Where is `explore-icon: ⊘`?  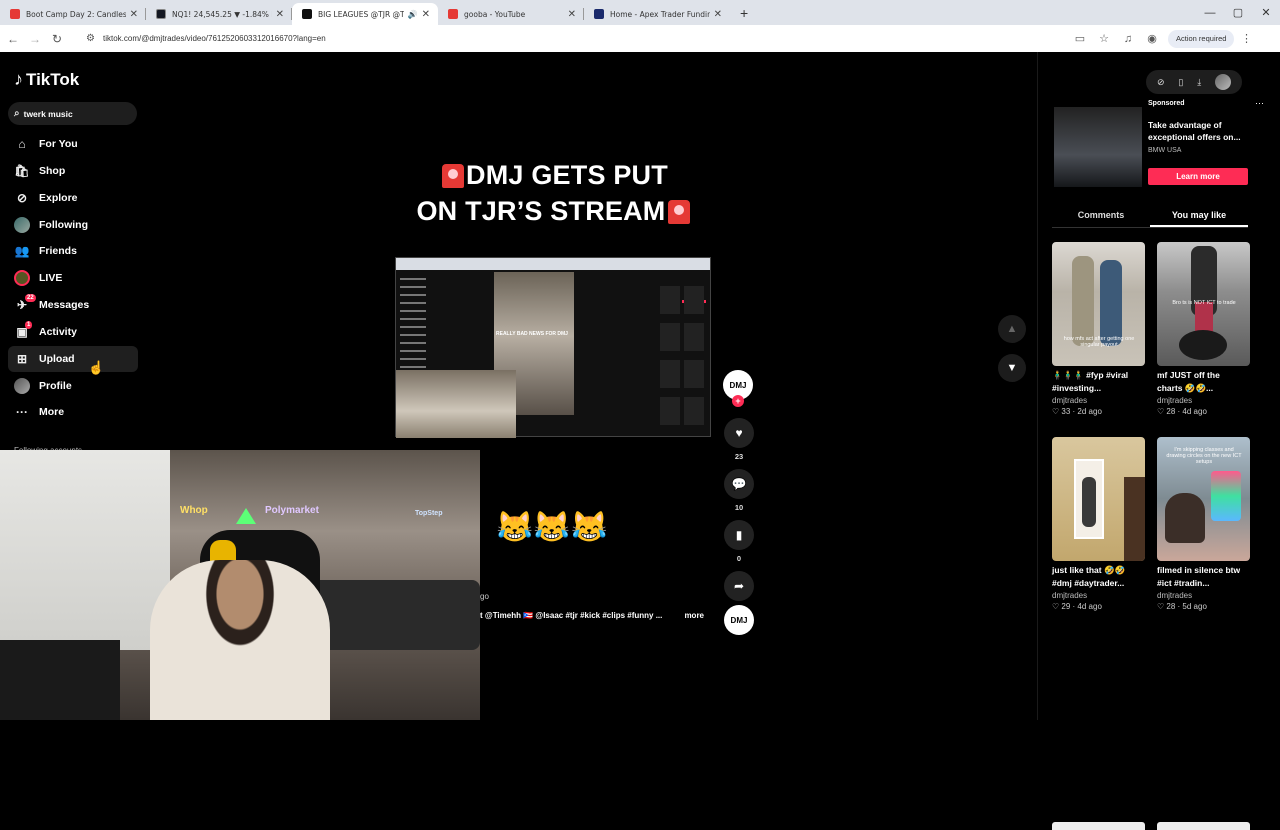 explore-icon: ⊘ is located at coordinates (1161, 82).